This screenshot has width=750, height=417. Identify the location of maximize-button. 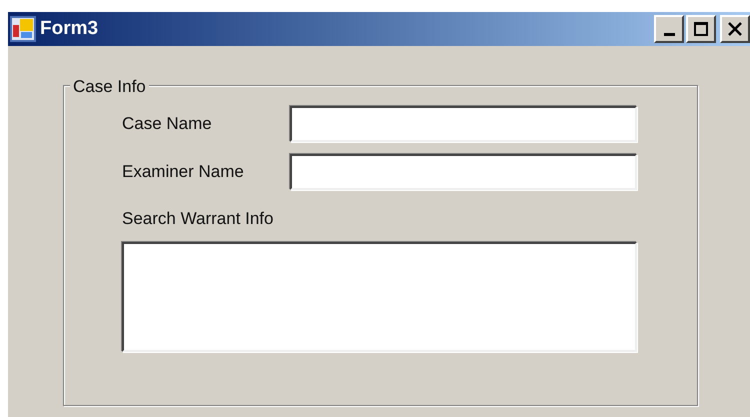
(701, 29).